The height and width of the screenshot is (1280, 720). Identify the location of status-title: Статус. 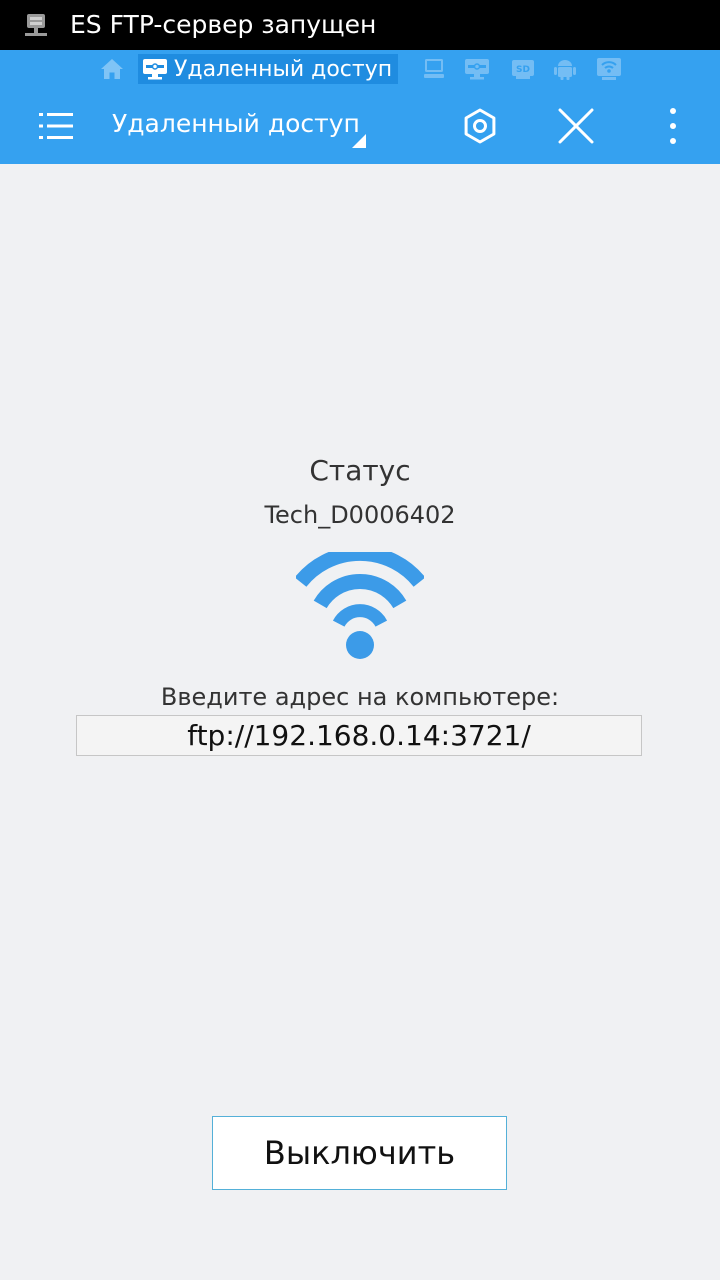
(360, 470).